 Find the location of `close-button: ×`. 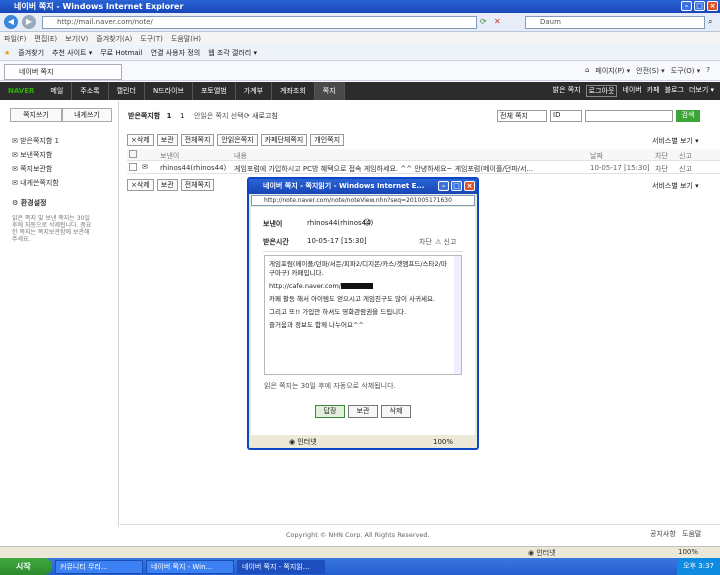

close-button: × is located at coordinates (712, 6).